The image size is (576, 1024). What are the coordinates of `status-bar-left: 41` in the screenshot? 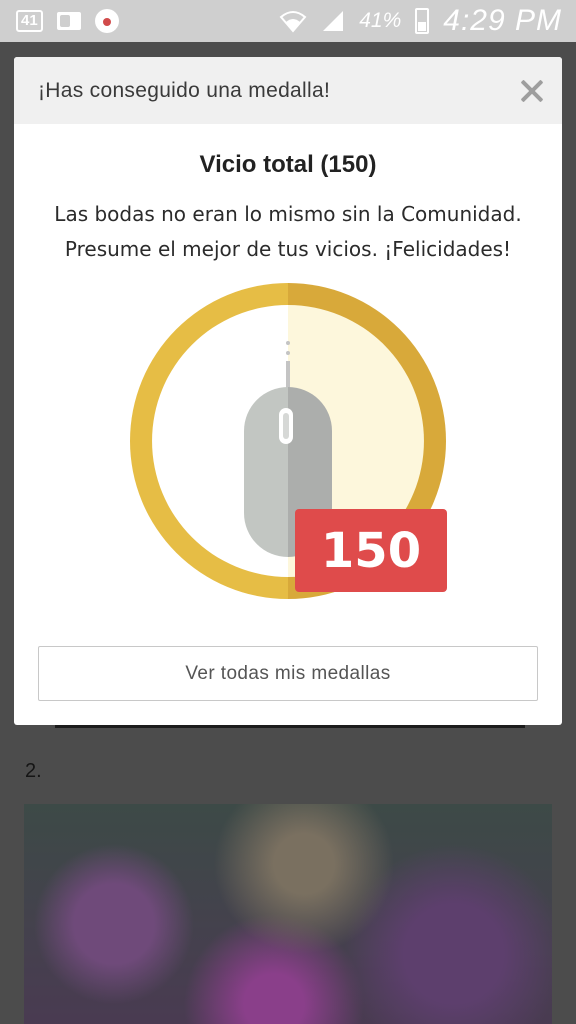 It's located at (67, 21).